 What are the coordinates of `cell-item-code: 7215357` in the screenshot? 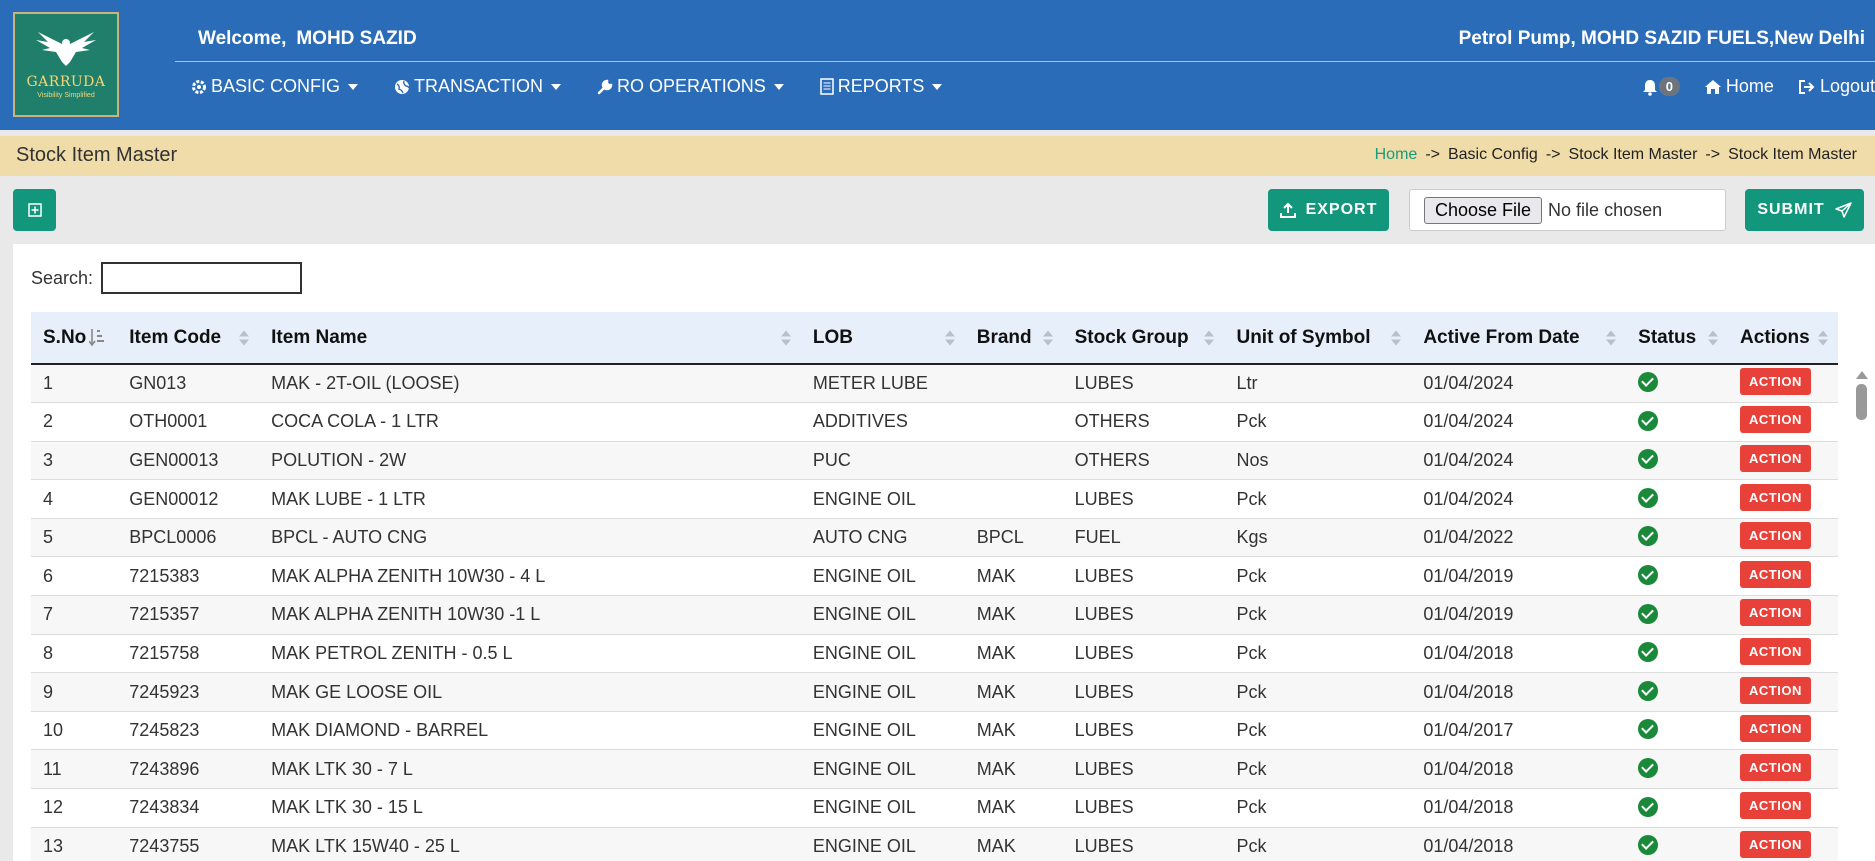 It's located at (164, 614).